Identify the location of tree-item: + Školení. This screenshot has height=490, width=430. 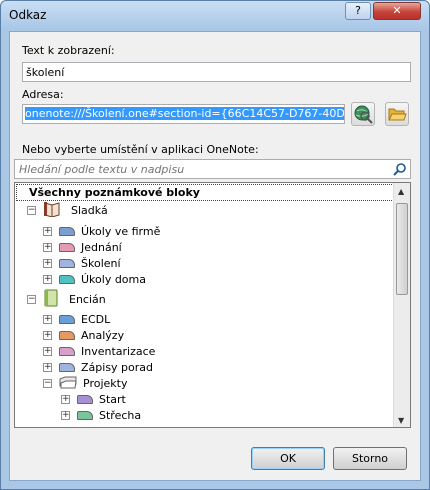
(82, 263).